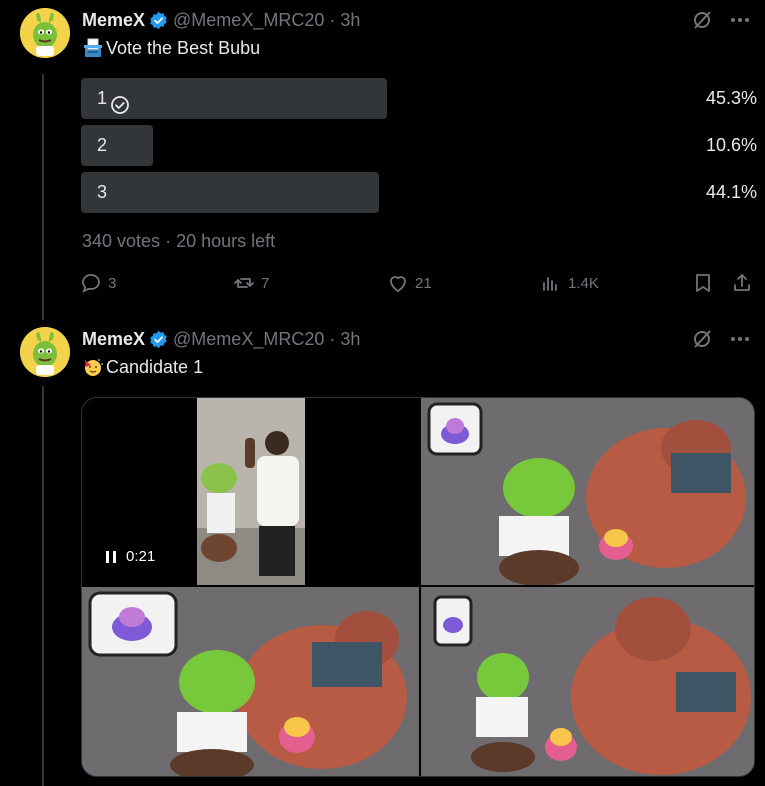 The width and height of the screenshot is (765, 786). What do you see at coordinates (265, 283) in the screenshot?
I see `repost-count: 7` at bounding box center [265, 283].